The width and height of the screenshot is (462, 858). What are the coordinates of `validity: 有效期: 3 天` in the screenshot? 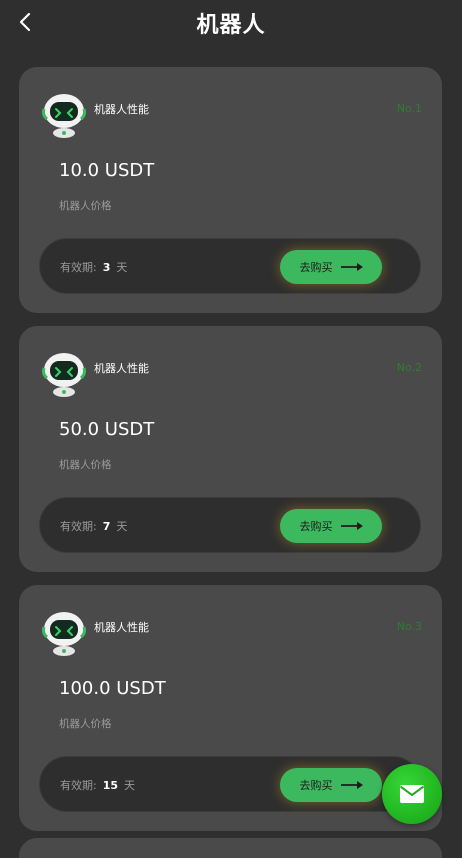 It's located at (93, 267).